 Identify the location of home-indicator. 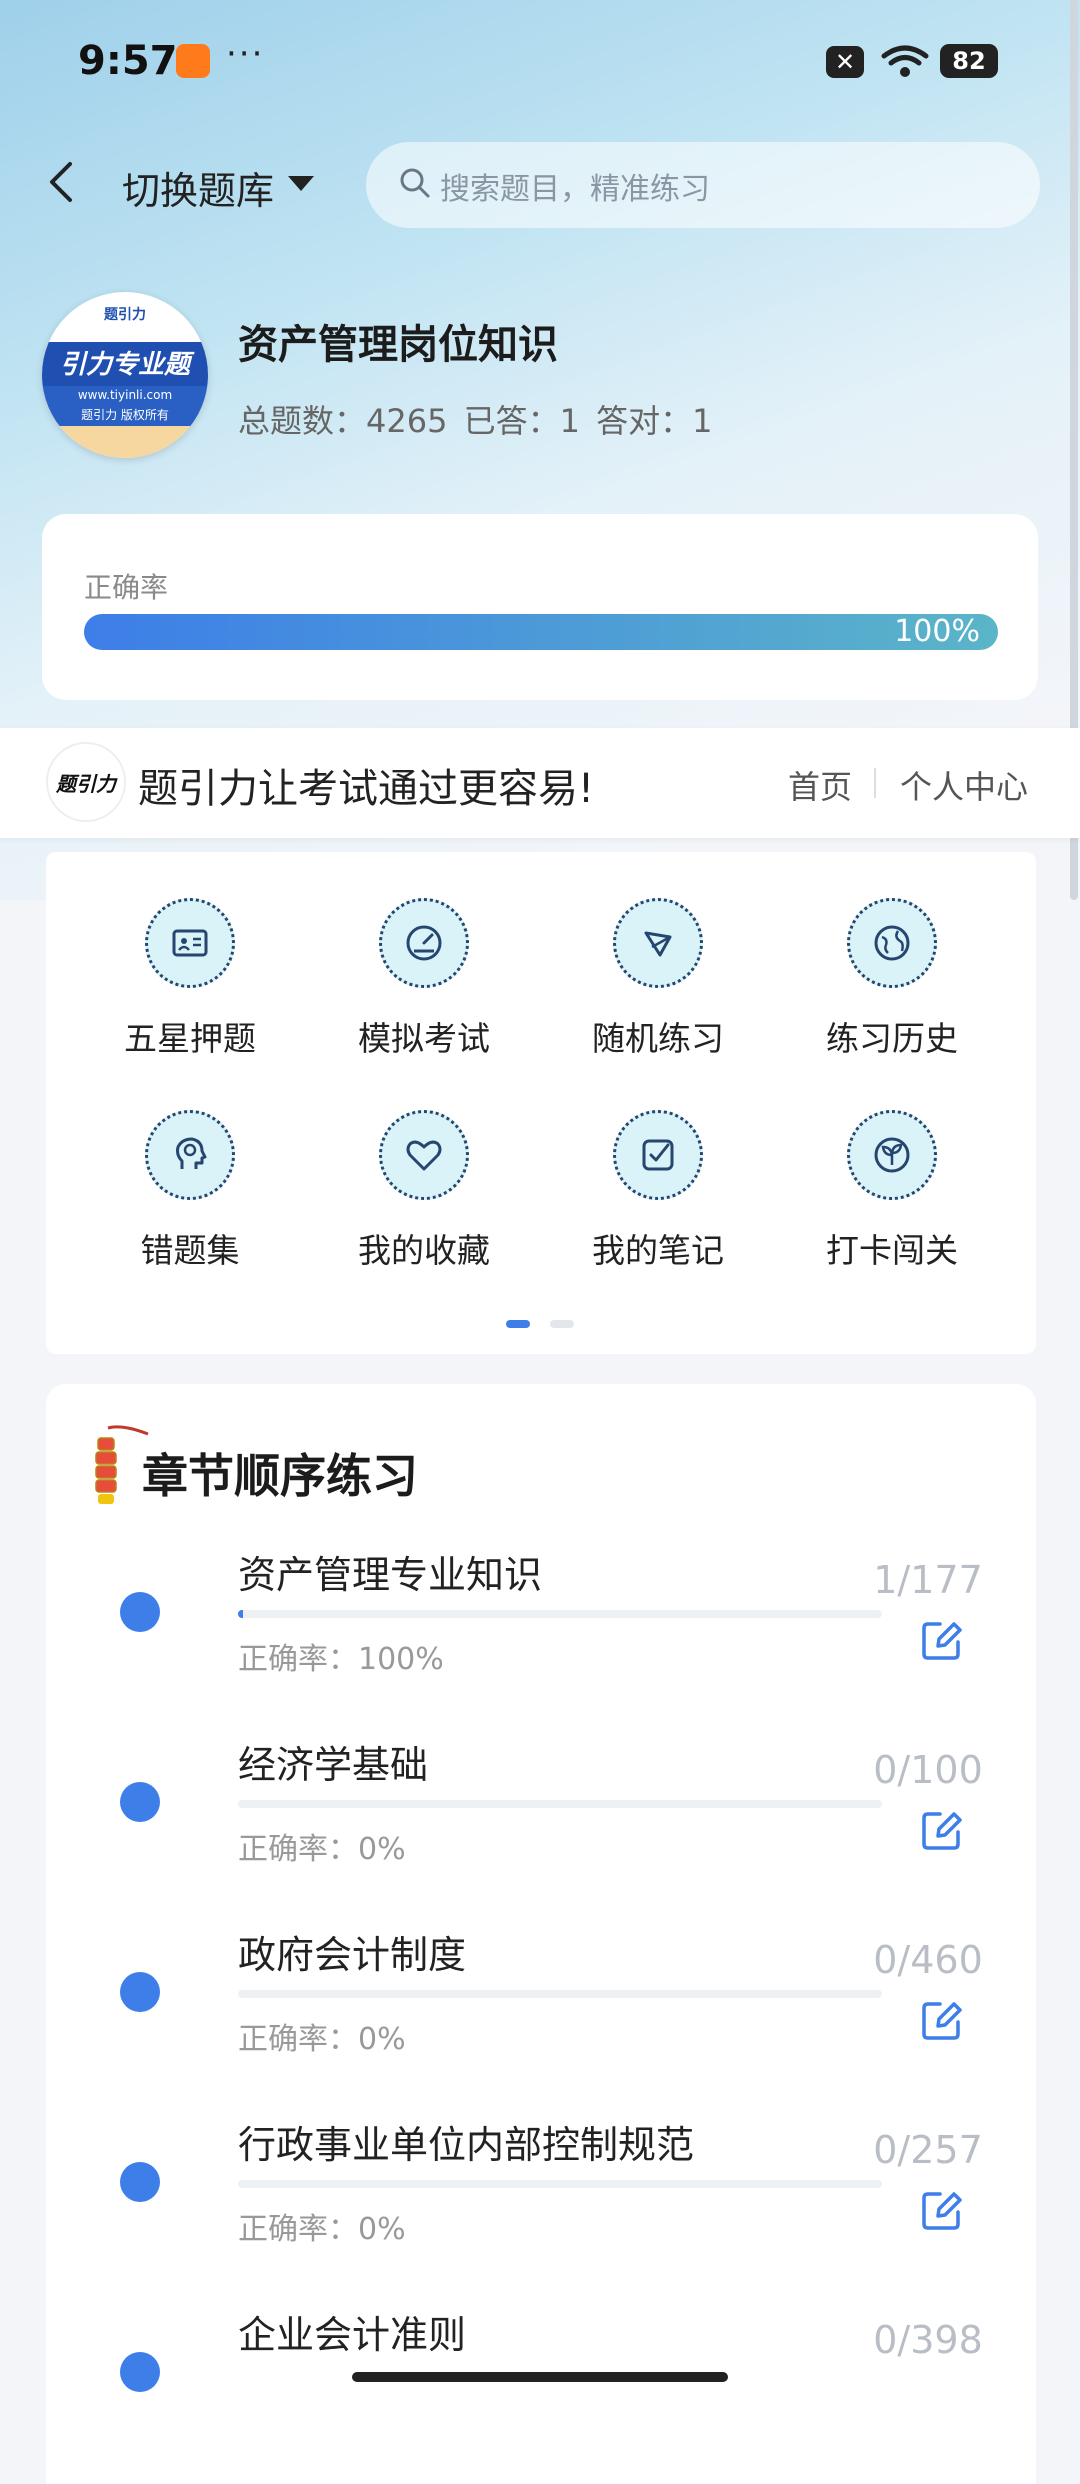
(540, 2377).